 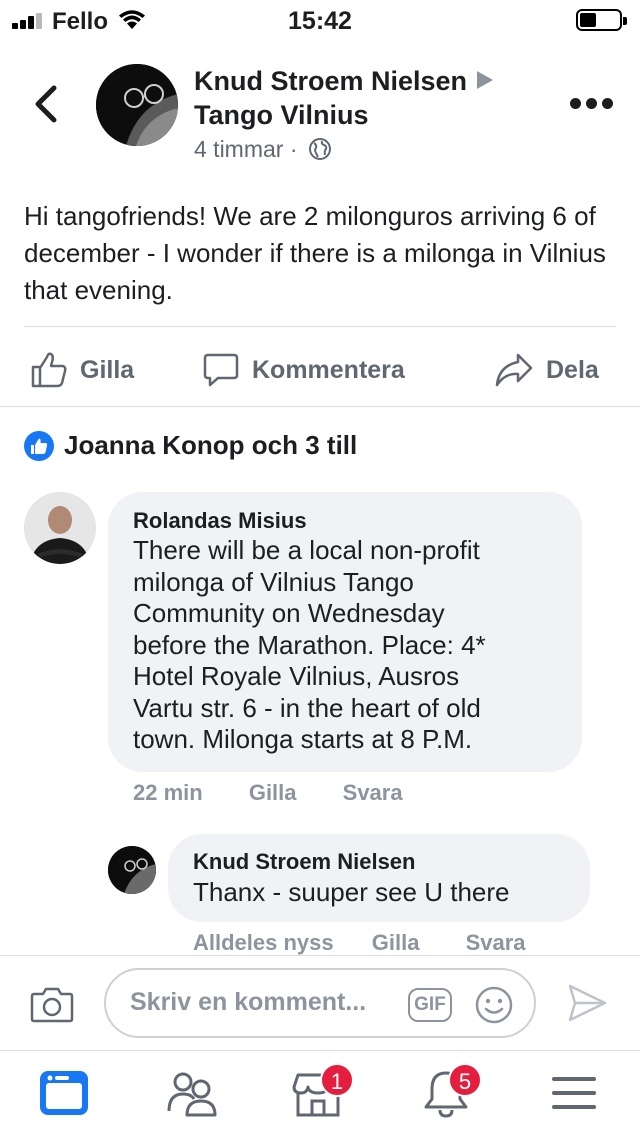 I want to click on hamburger-menu-icon, so click(x=574, y=1093).